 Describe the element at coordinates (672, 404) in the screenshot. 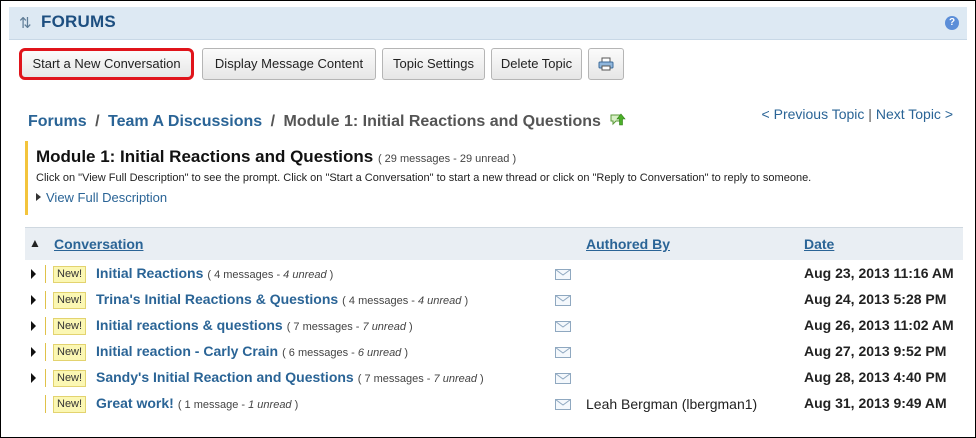

I see `author-name: Leah Bergman (lbergman1)` at that location.